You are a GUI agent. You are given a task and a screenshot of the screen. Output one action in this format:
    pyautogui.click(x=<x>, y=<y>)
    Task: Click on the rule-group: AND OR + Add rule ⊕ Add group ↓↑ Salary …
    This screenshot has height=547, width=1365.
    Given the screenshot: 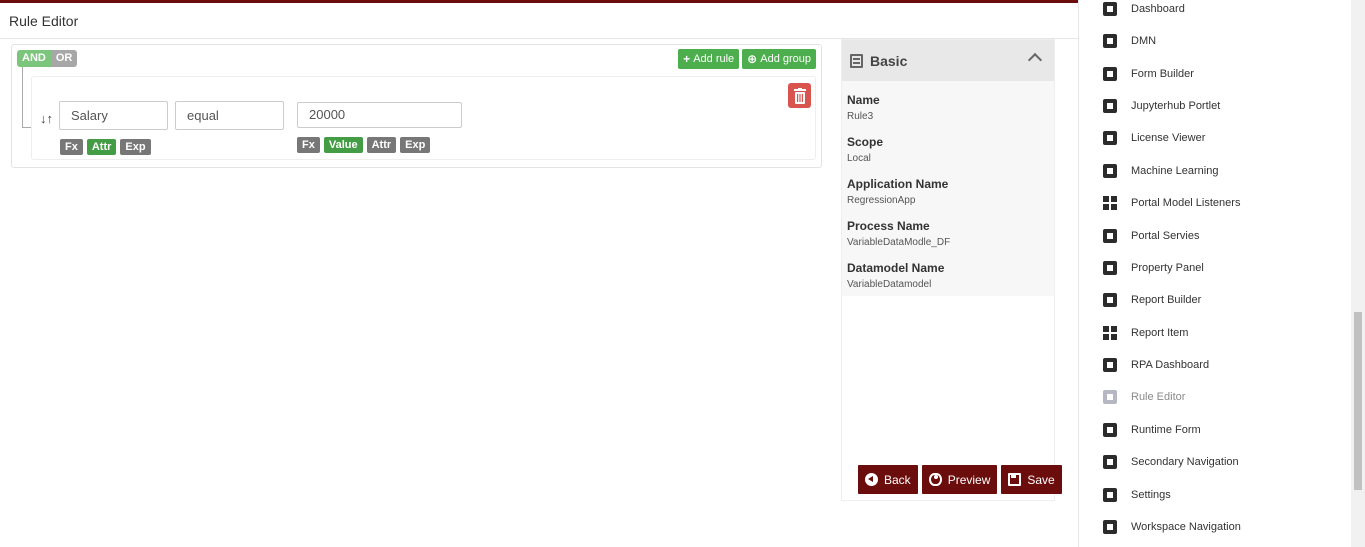 What is the action you would take?
    pyautogui.click(x=416, y=106)
    